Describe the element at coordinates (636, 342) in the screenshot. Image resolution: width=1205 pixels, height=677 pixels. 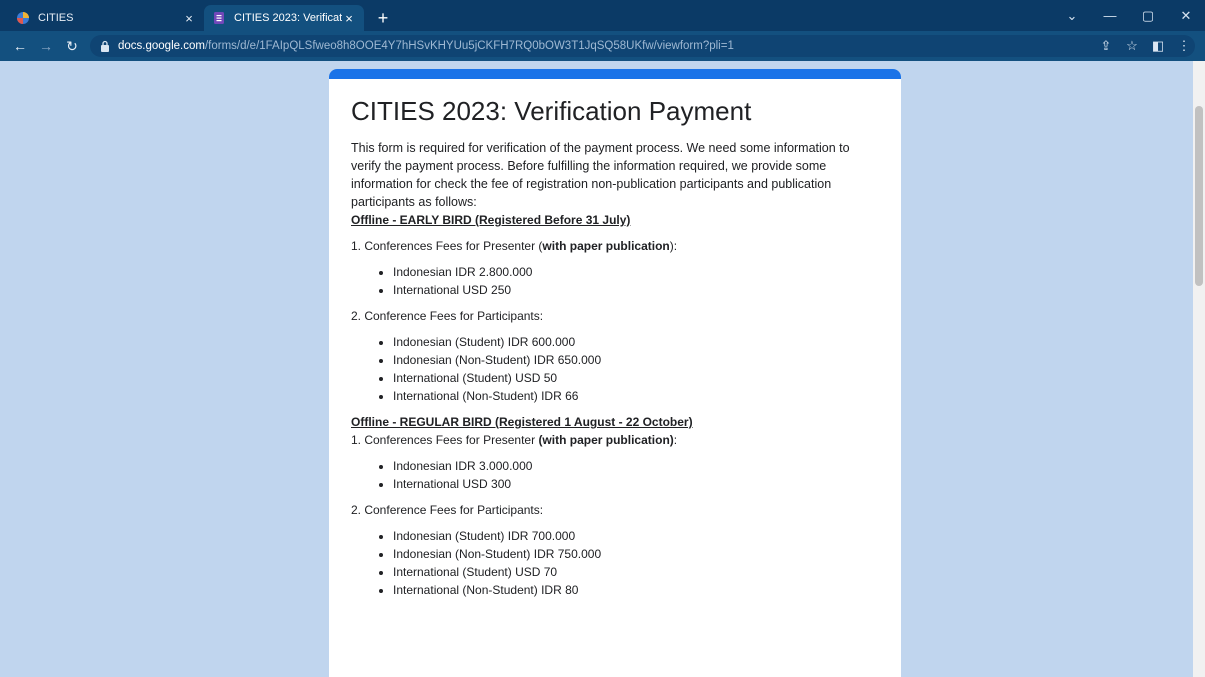
I see `list-item: Indonesian (Student) IDR 600.000` at that location.